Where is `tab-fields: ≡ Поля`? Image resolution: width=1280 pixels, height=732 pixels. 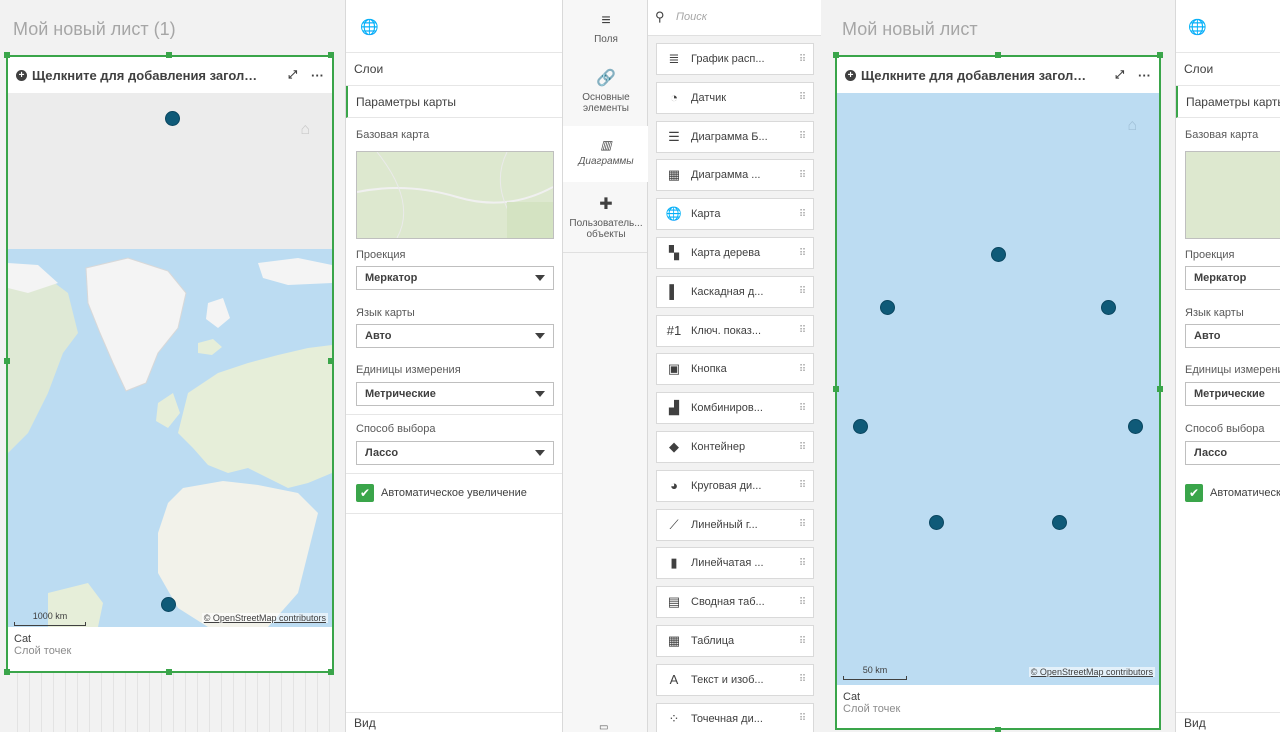
tab-fields: ≡ Поля is located at coordinates (606, 28).